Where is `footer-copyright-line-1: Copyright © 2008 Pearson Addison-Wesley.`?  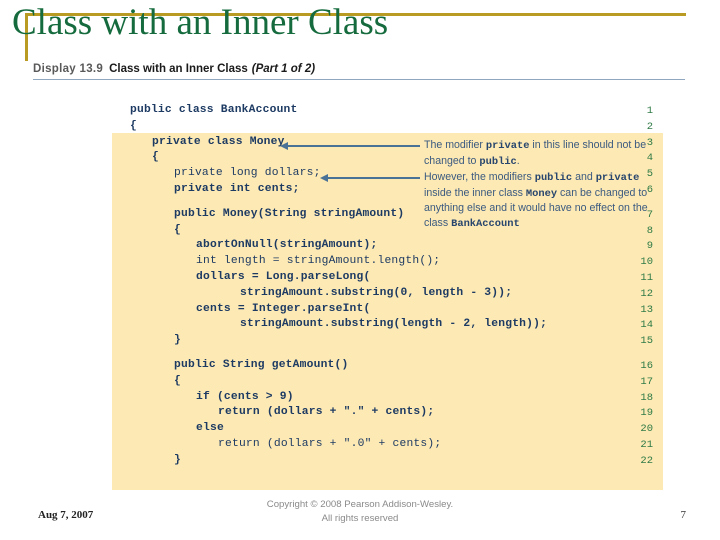
footer-copyright-line-1: Copyright © 2008 Pearson Addison-Wesley. is located at coordinates (360, 504).